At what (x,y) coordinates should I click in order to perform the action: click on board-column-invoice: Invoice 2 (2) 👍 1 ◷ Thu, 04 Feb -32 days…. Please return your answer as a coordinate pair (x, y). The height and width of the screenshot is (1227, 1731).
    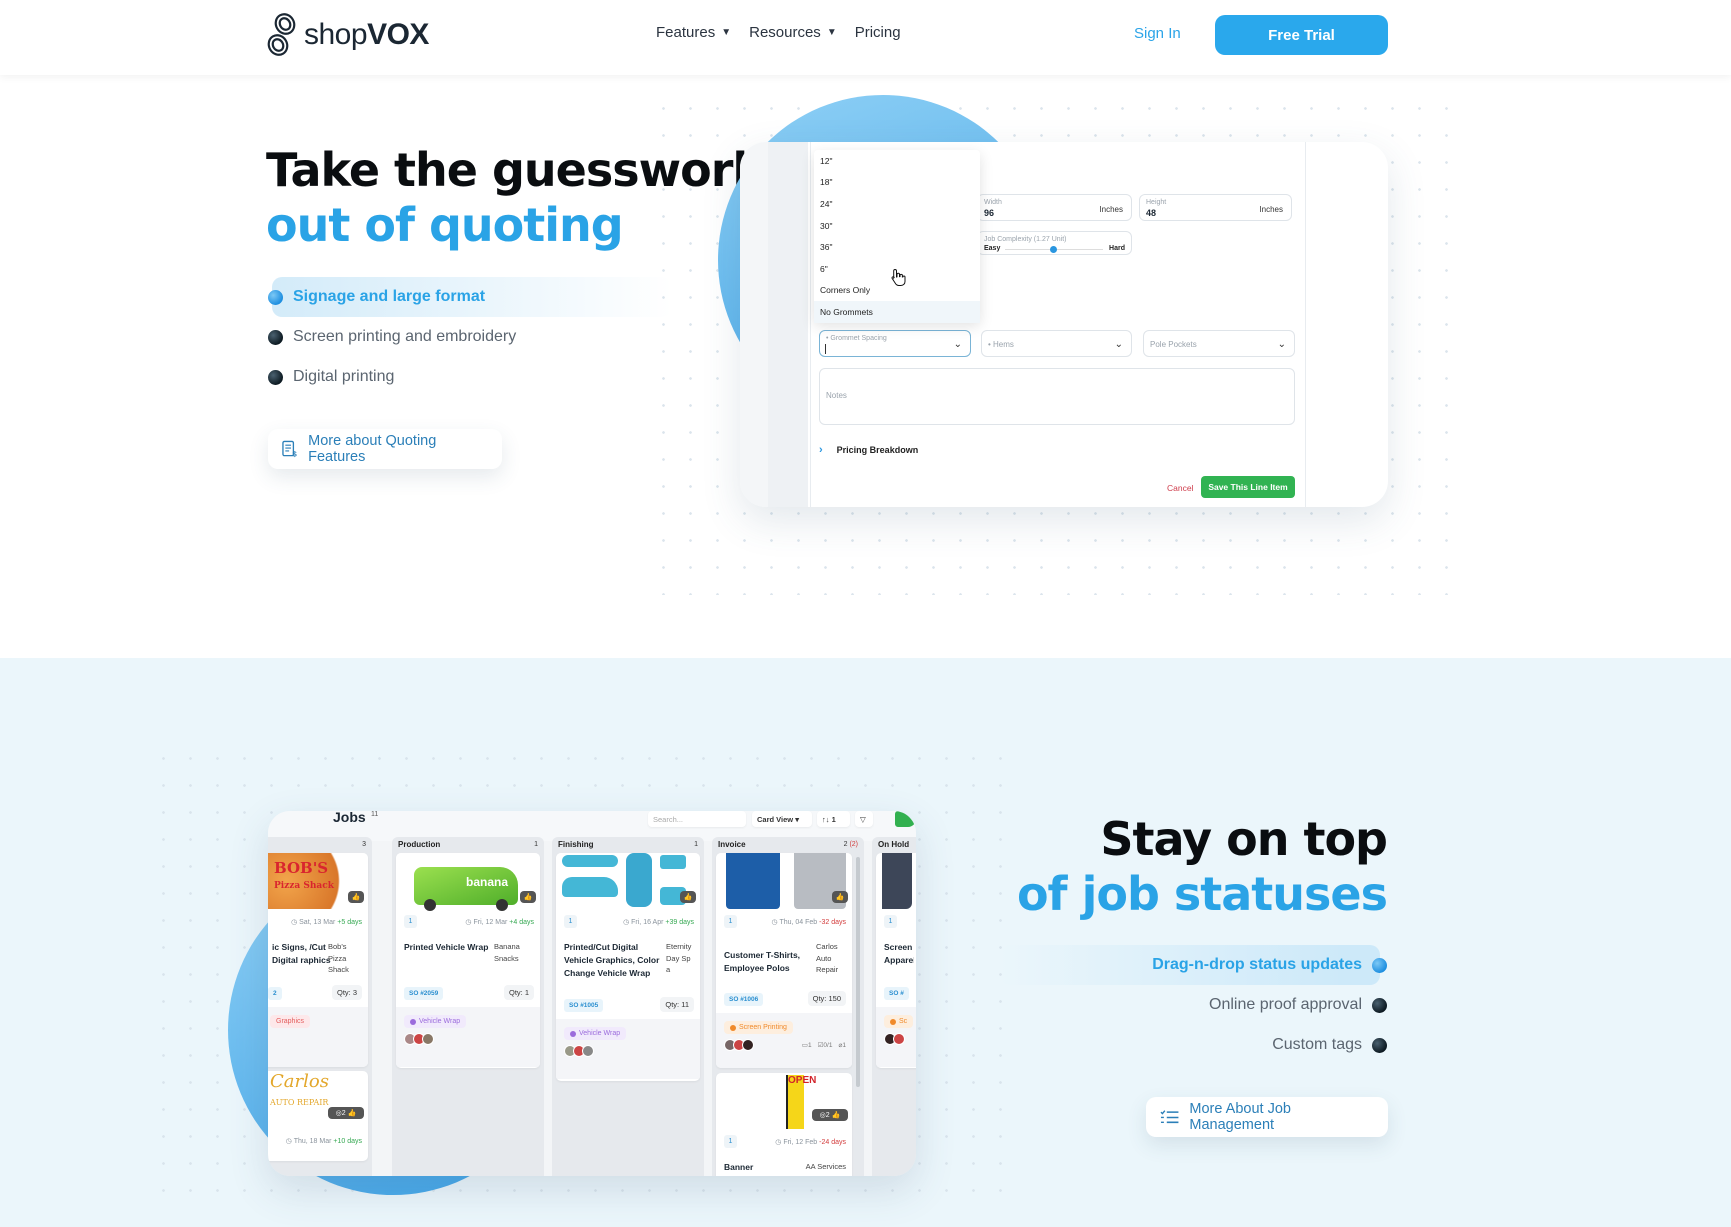
    Looking at the image, I should click on (788, 1006).